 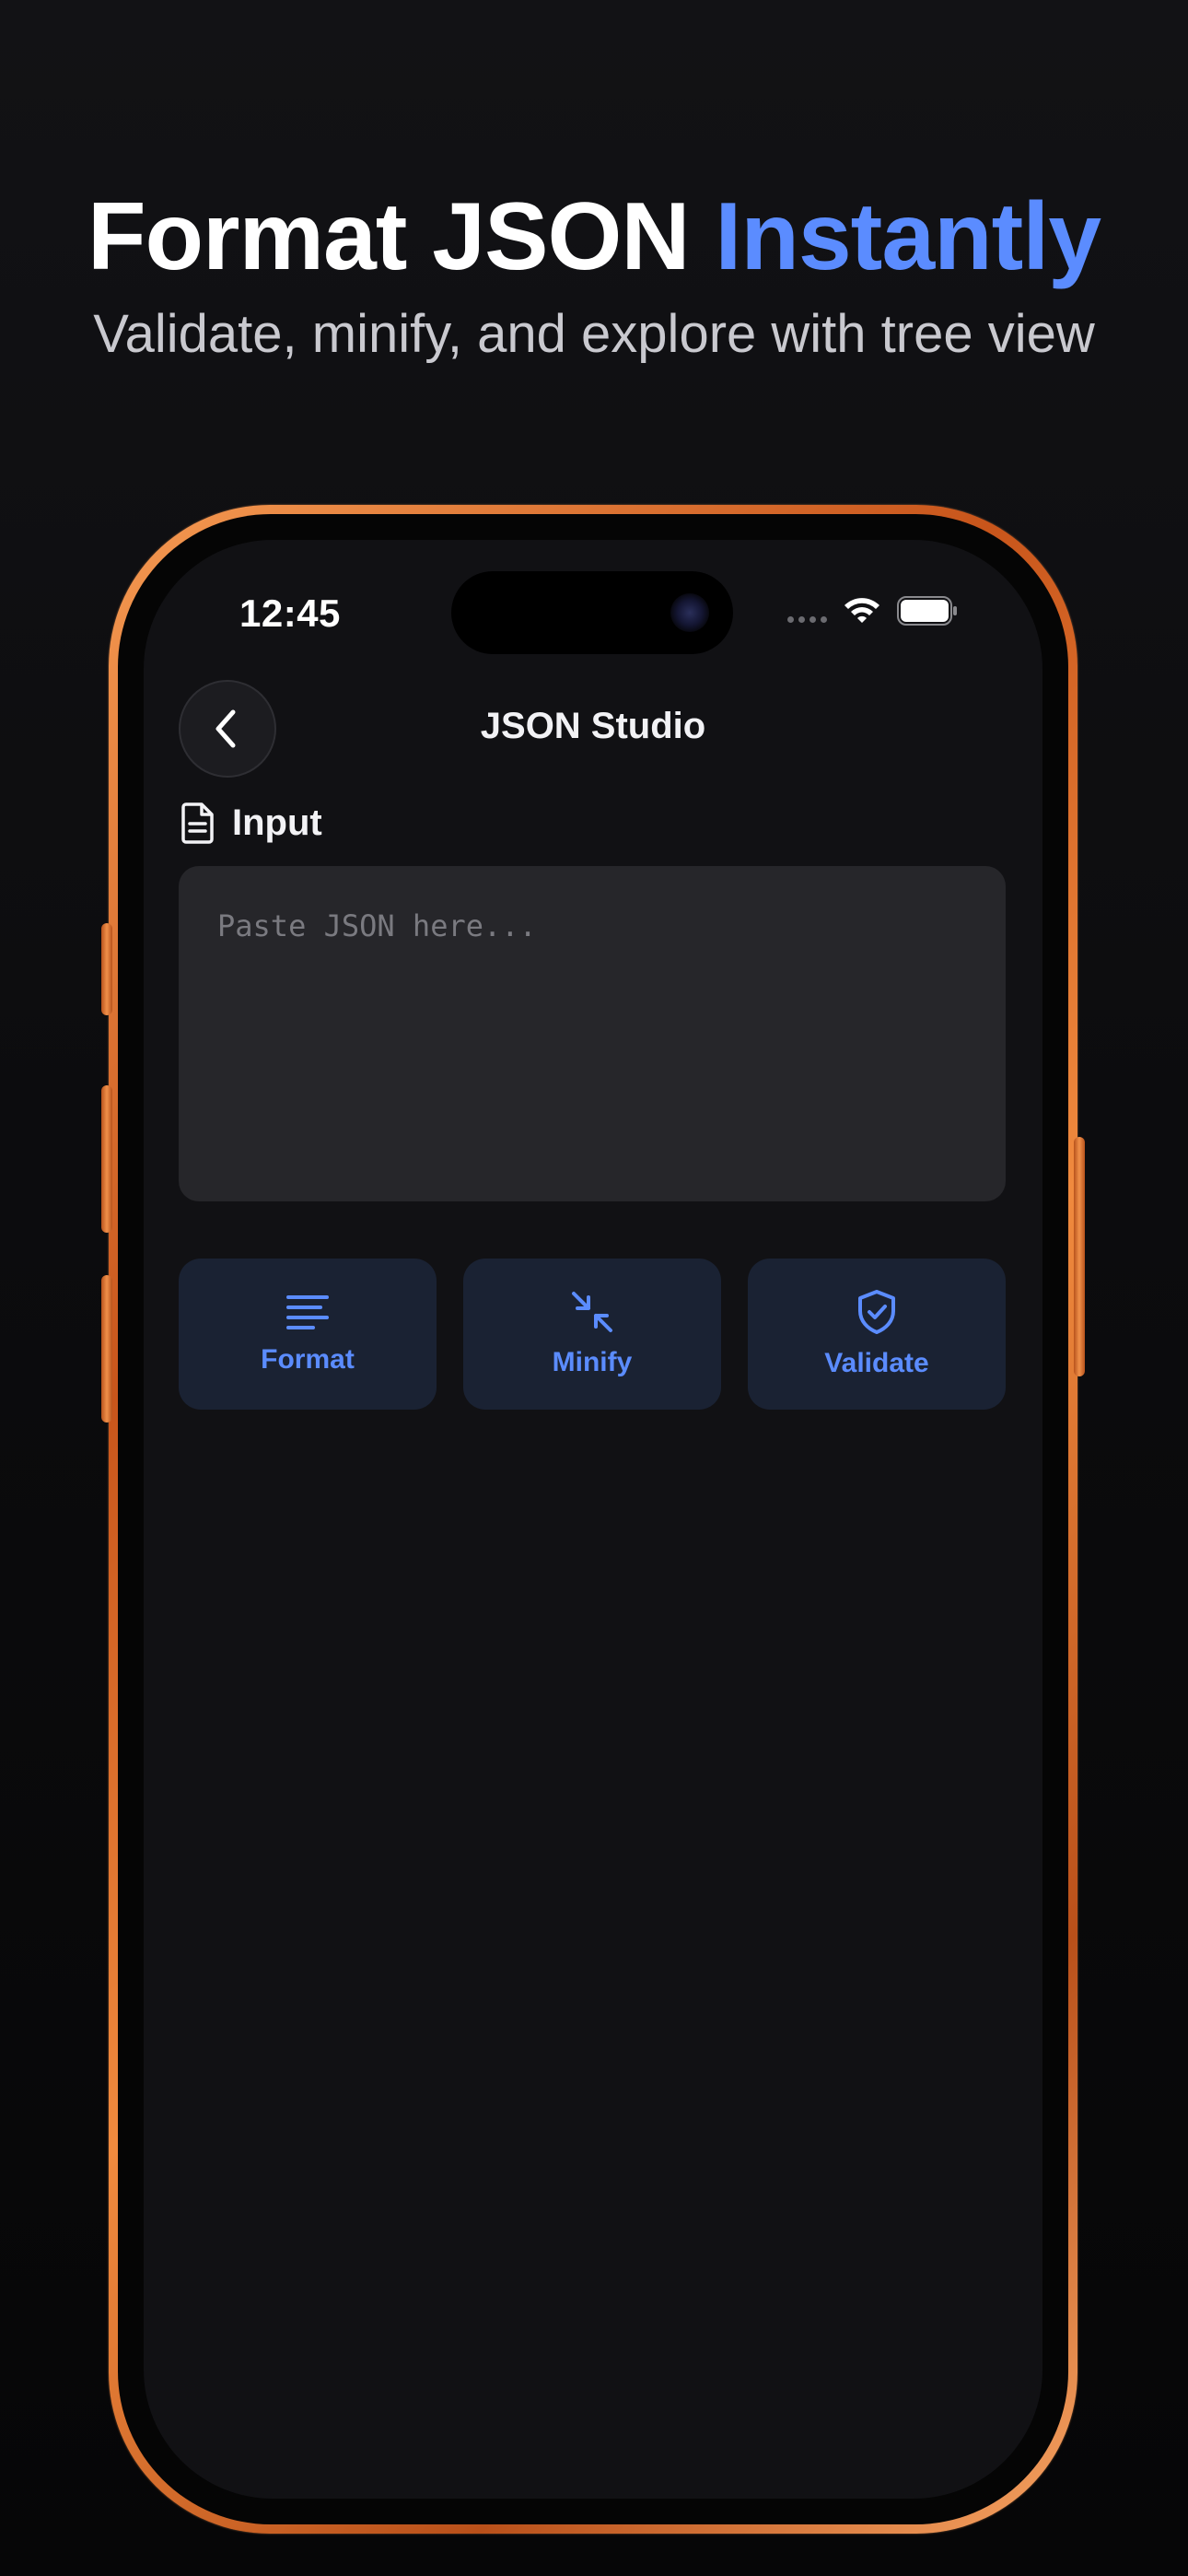 What do you see at coordinates (689, 612) in the screenshot?
I see `camera-icon` at bounding box center [689, 612].